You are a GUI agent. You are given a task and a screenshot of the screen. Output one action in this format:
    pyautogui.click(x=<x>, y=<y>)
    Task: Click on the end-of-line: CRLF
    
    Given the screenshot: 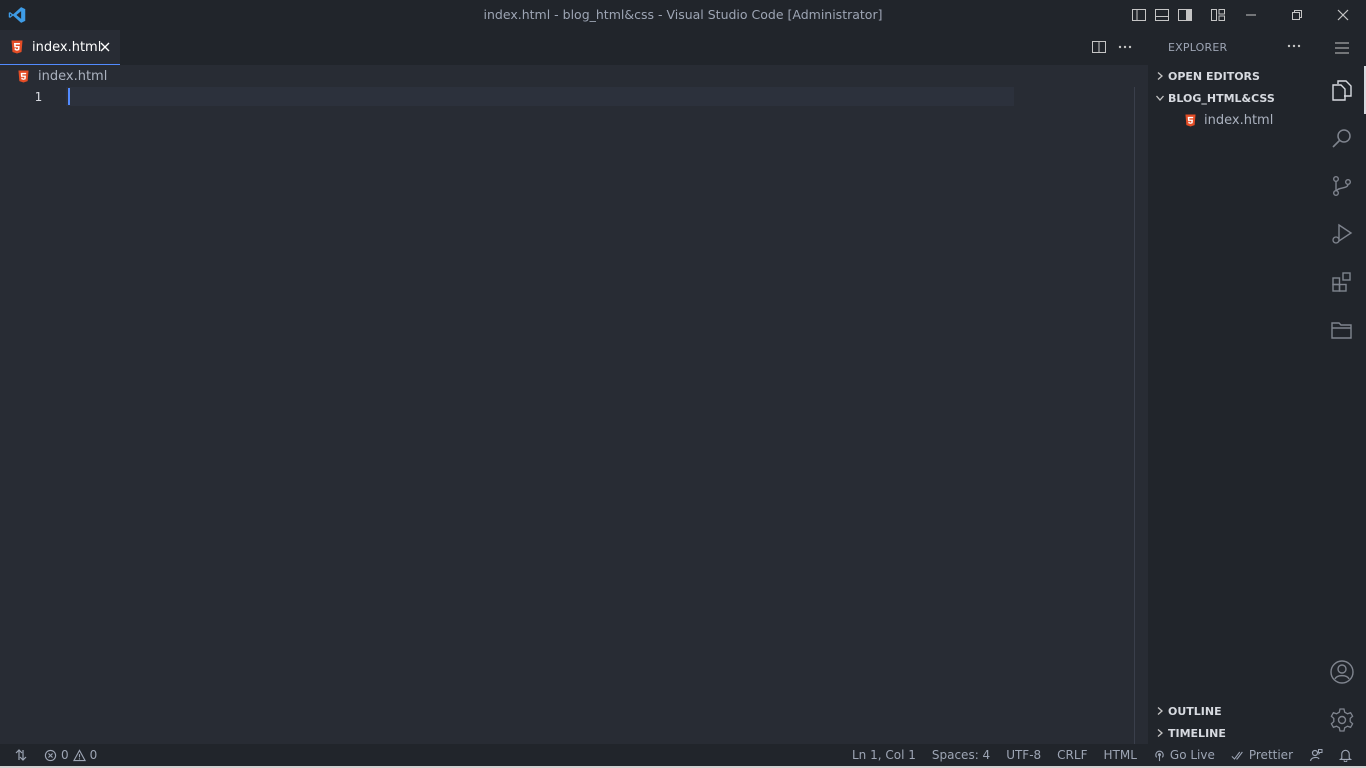 What is the action you would take?
    pyautogui.click(x=1072, y=755)
    